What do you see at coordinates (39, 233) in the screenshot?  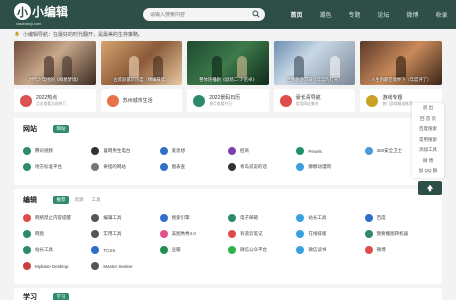 I see `site-label: 网盘` at bounding box center [39, 233].